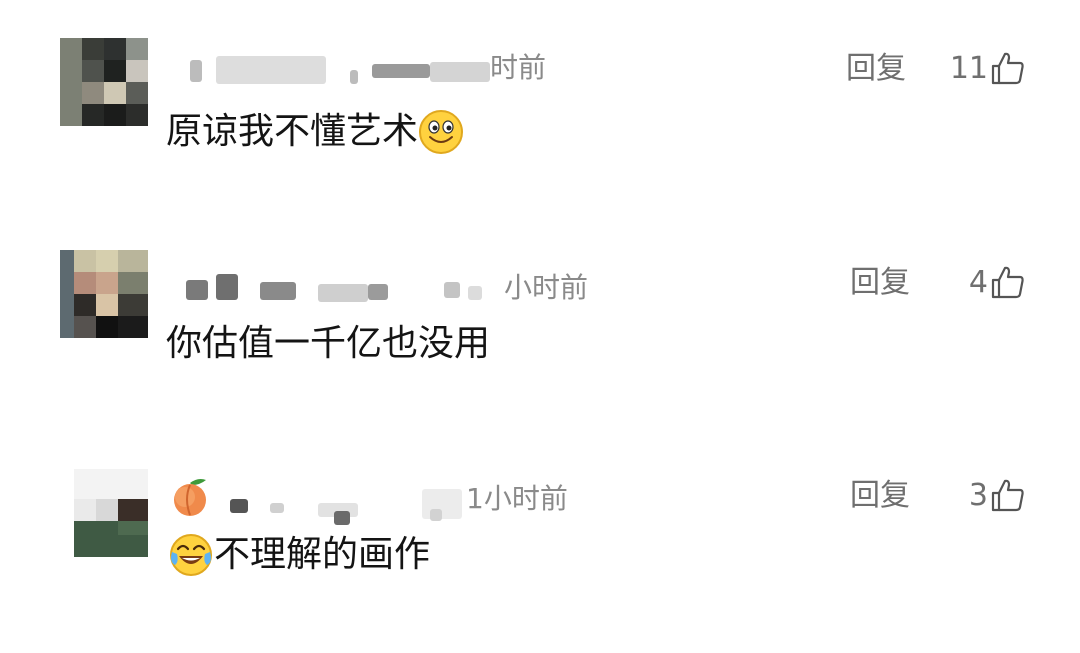 This screenshot has width=1080, height=653. I want to click on comment-meta: 时前, so click(448, 68).